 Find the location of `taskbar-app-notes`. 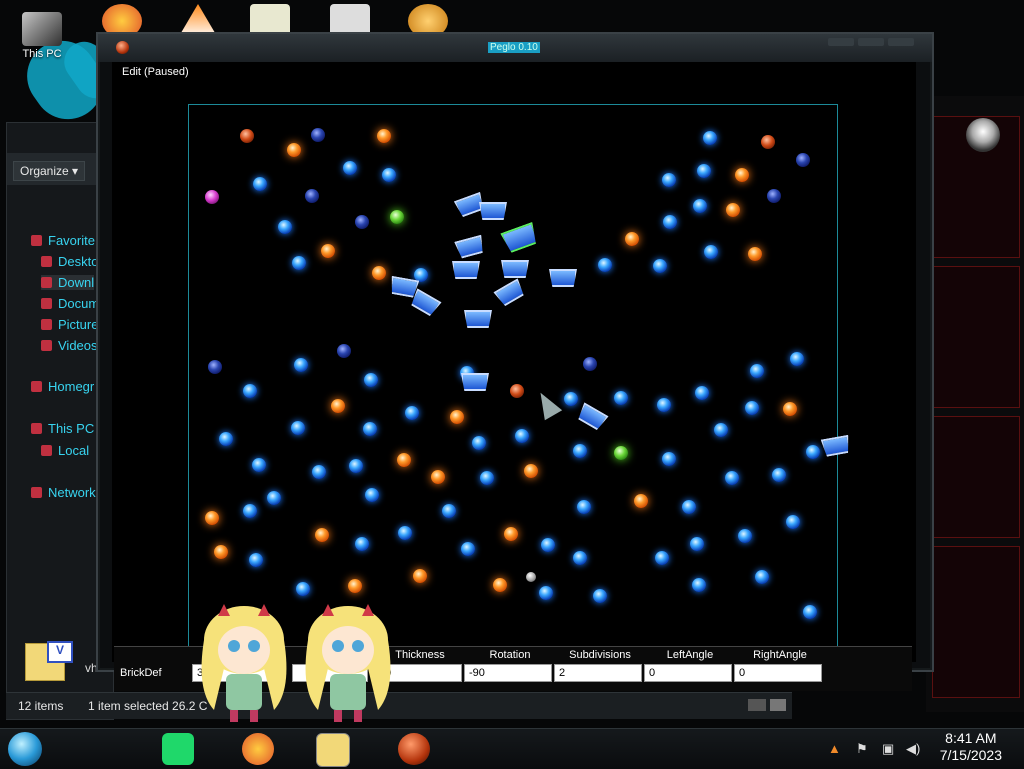

taskbar-app-notes is located at coordinates (178, 749).